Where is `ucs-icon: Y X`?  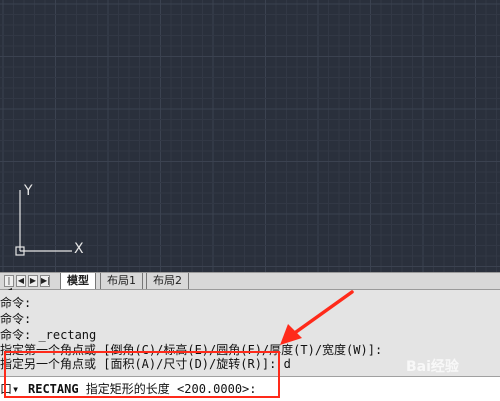
ucs-icon: Y X is located at coordinates (55, 224).